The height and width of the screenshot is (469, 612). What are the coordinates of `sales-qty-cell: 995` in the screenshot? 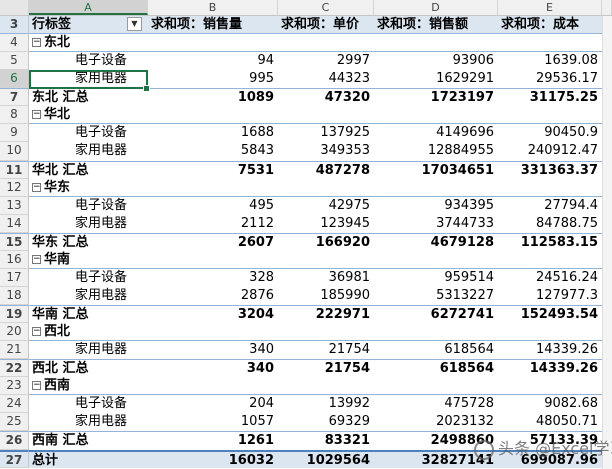 It's located at (213, 79).